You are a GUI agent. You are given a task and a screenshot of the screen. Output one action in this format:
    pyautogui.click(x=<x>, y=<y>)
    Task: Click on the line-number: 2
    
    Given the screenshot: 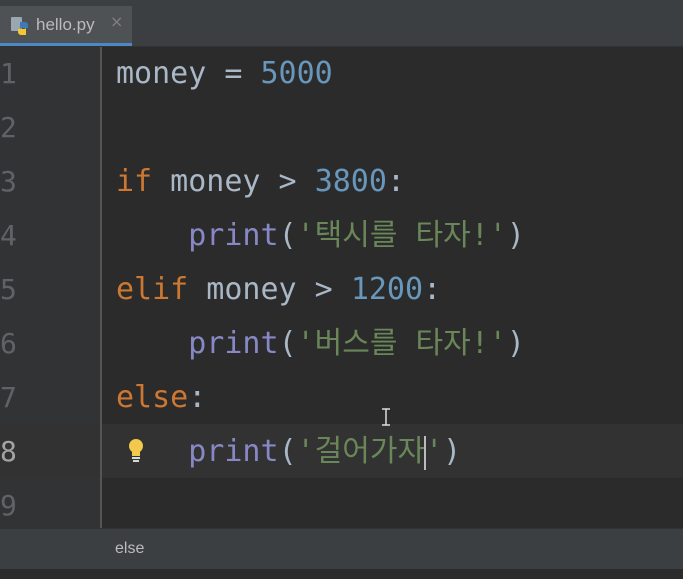 What is the action you would take?
    pyautogui.click(x=8, y=127)
    